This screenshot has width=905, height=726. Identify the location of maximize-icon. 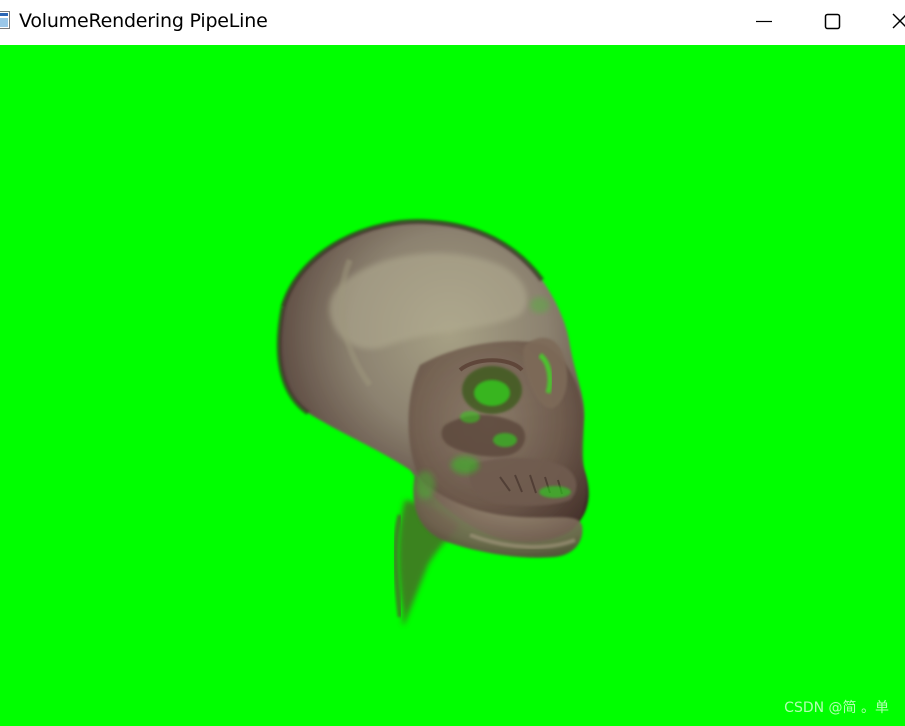
(832, 21).